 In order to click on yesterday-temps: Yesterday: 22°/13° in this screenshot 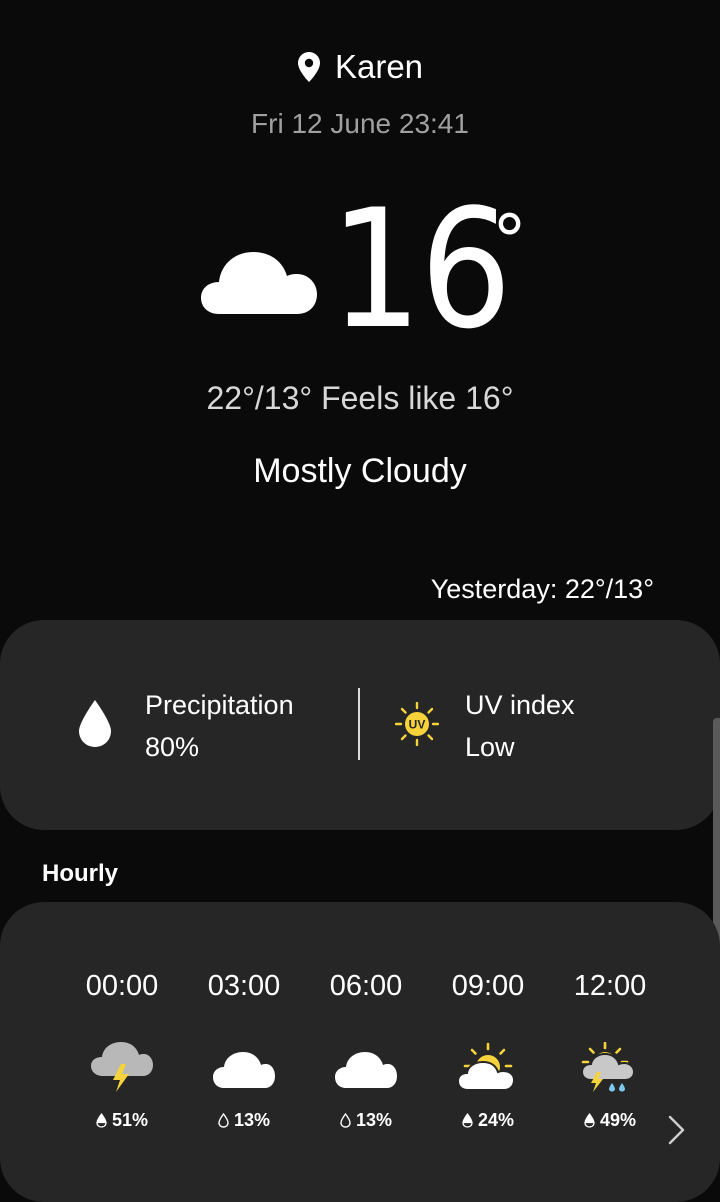, I will do `click(542, 589)`.